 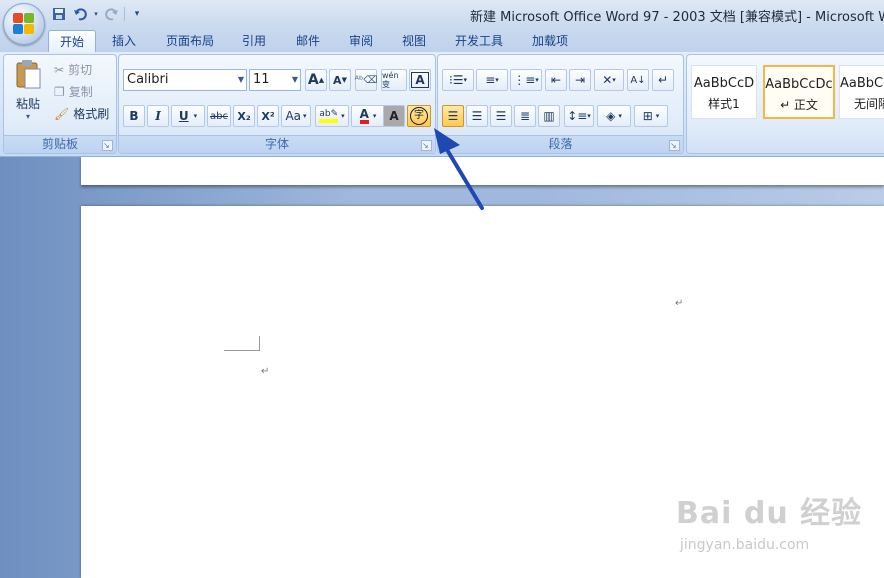 What do you see at coordinates (745, 545) in the screenshot?
I see `baidu-watermark-url: jingyan.baidu.com` at bounding box center [745, 545].